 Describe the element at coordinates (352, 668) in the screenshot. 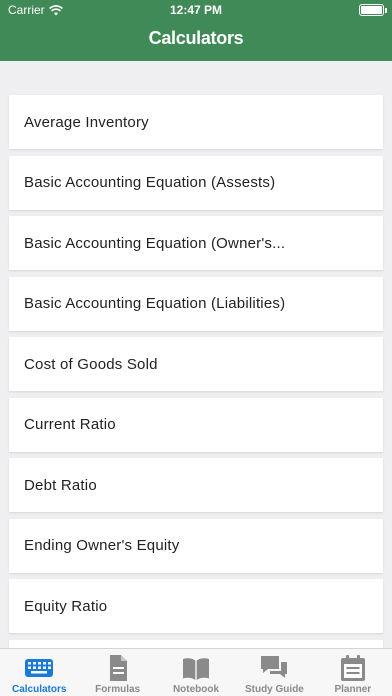

I see `calendar-icon` at that location.